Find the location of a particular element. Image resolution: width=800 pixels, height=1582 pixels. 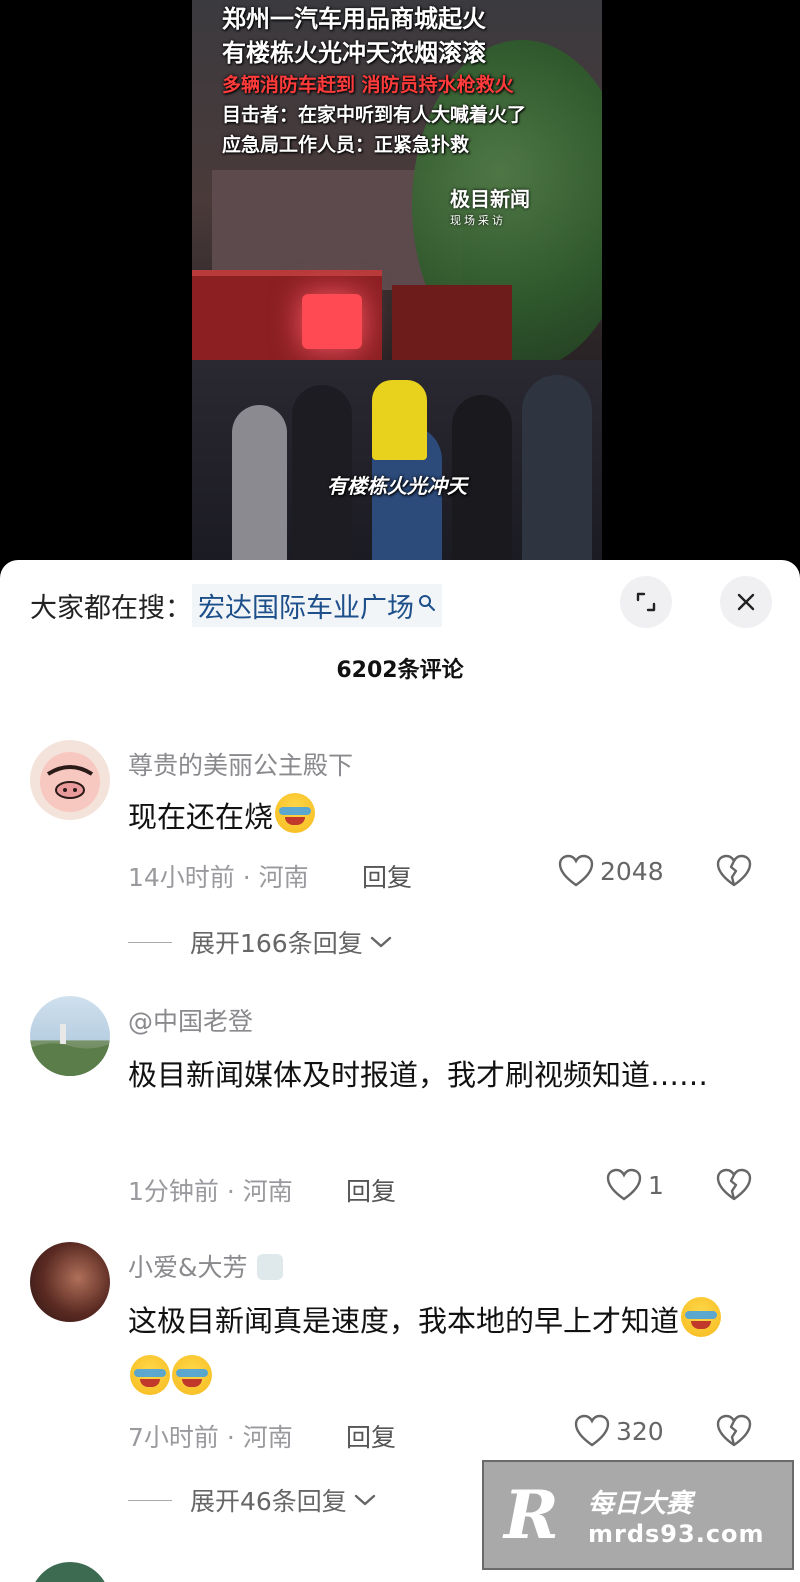

expand-icon is located at coordinates (646, 602).